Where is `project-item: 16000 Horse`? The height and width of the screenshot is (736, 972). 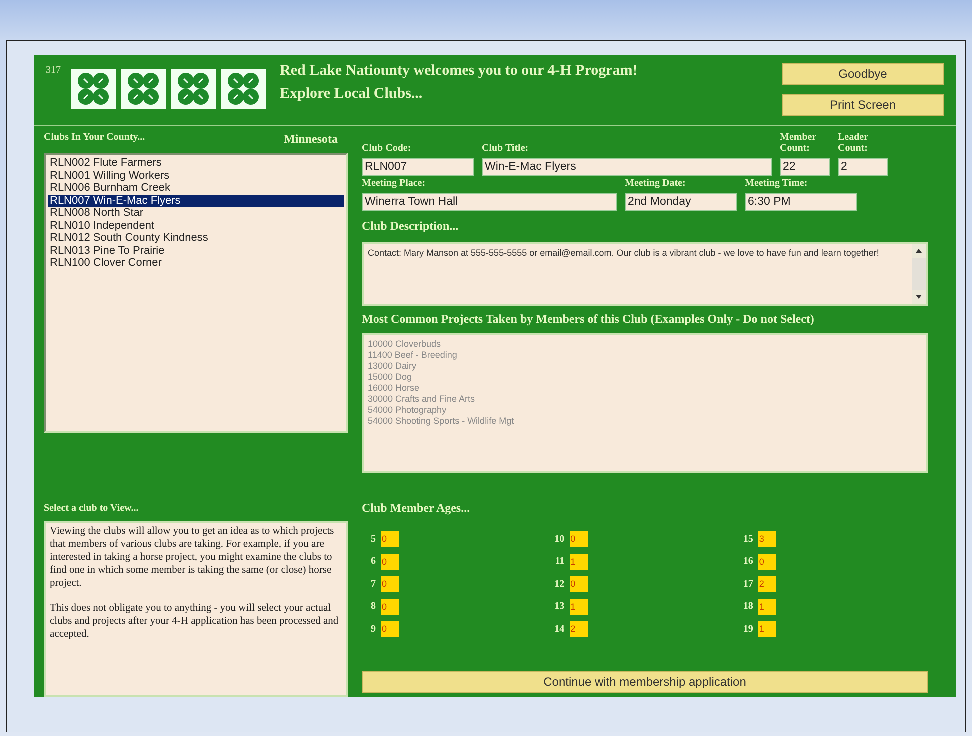
project-item: 16000 Horse is located at coordinates (394, 388).